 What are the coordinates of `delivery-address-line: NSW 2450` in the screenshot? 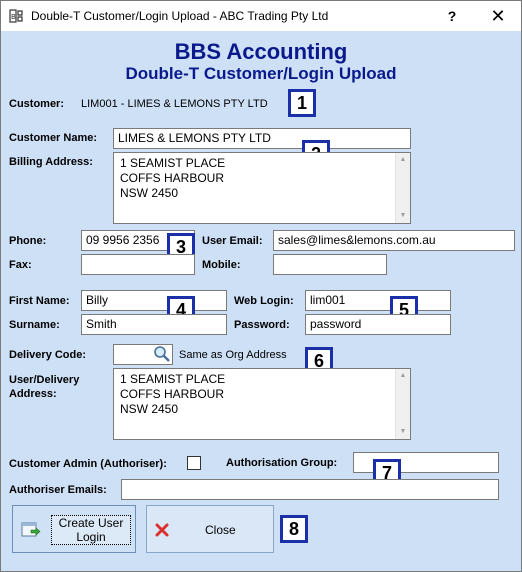 It's located at (149, 409).